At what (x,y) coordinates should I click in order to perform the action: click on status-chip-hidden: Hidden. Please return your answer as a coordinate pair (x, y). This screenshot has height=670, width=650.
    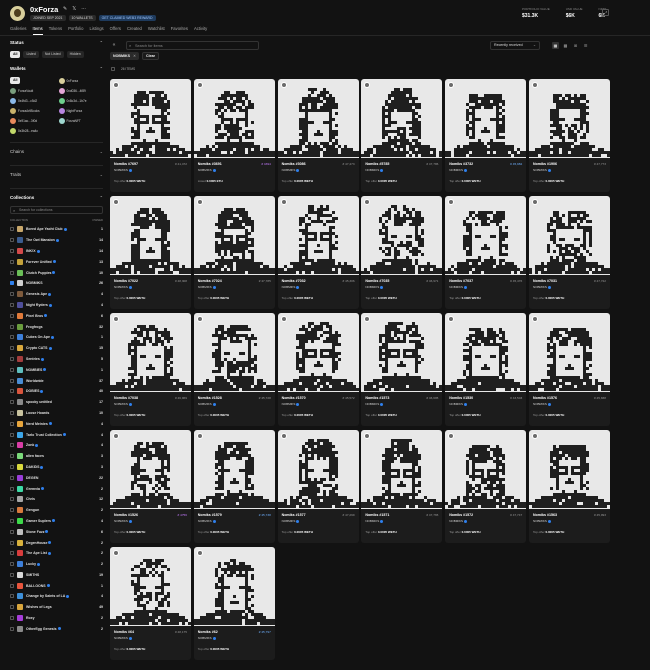
    Looking at the image, I should click on (75, 54).